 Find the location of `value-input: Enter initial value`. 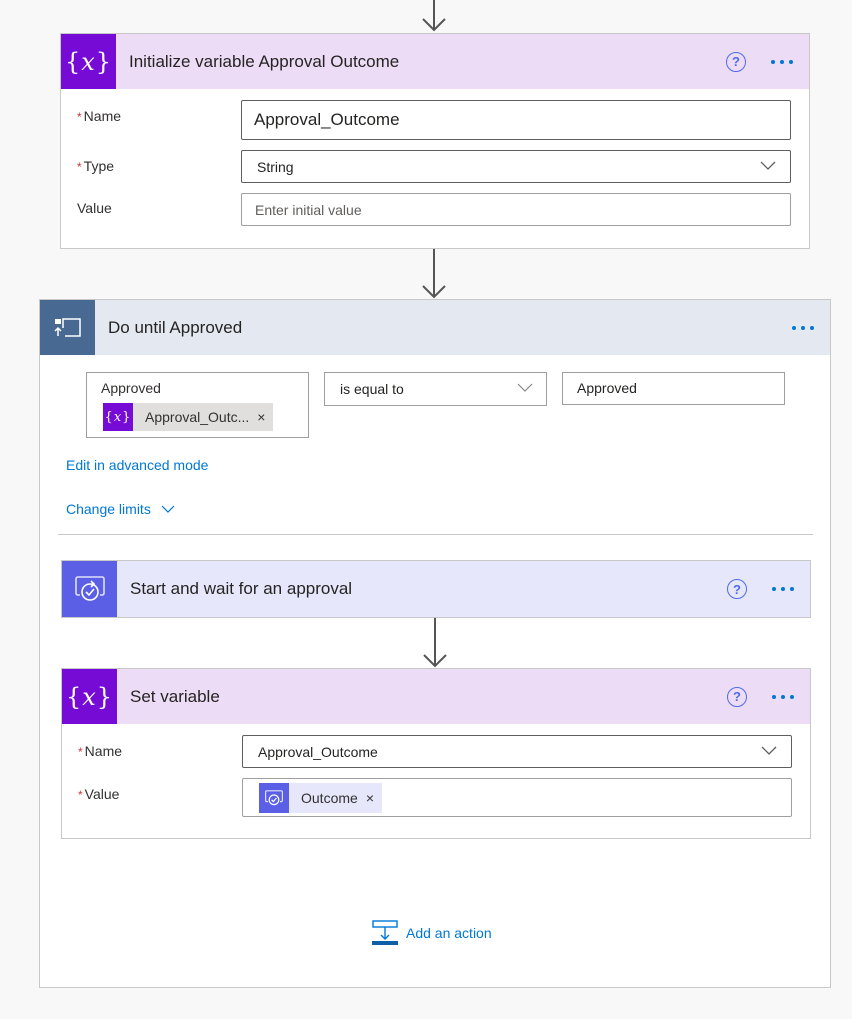

value-input: Enter initial value is located at coordinates (516, 209).